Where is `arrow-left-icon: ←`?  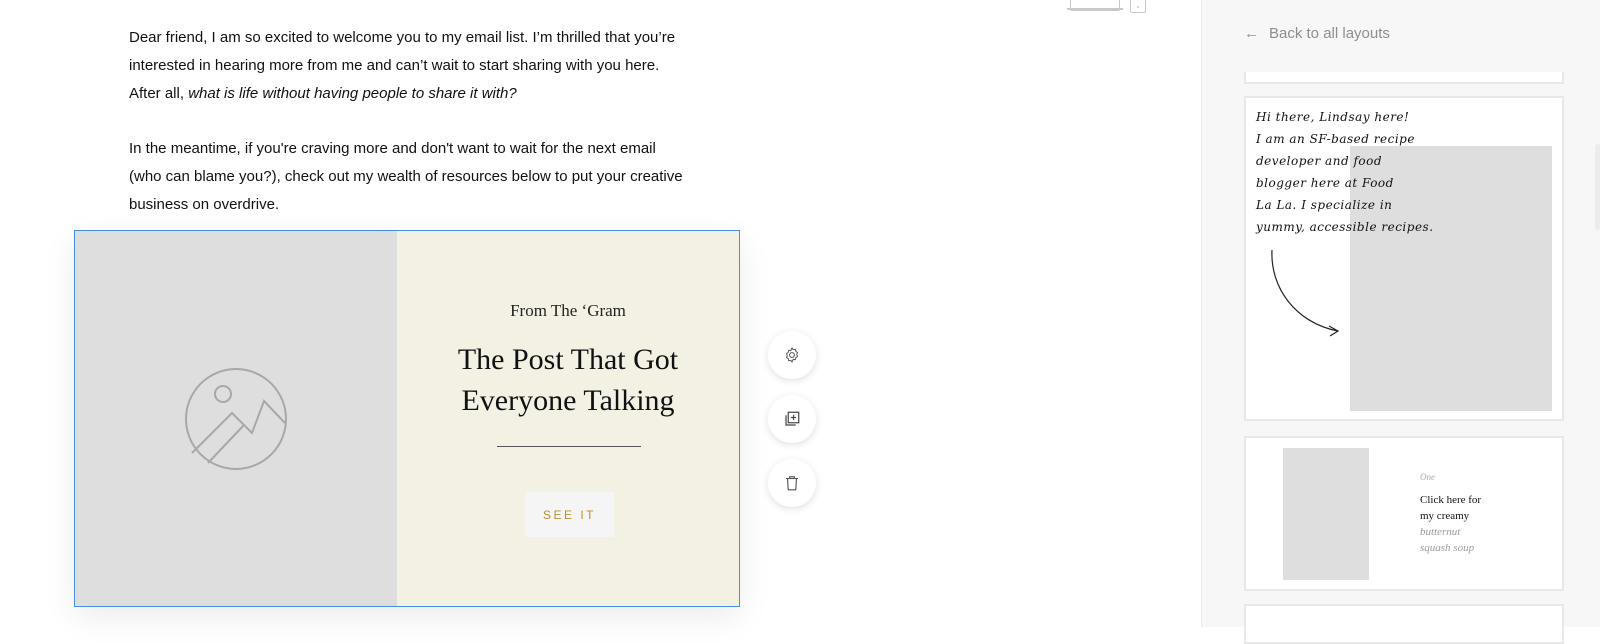
arrow-left-icon: ← is located at coordinates (1251, 33).